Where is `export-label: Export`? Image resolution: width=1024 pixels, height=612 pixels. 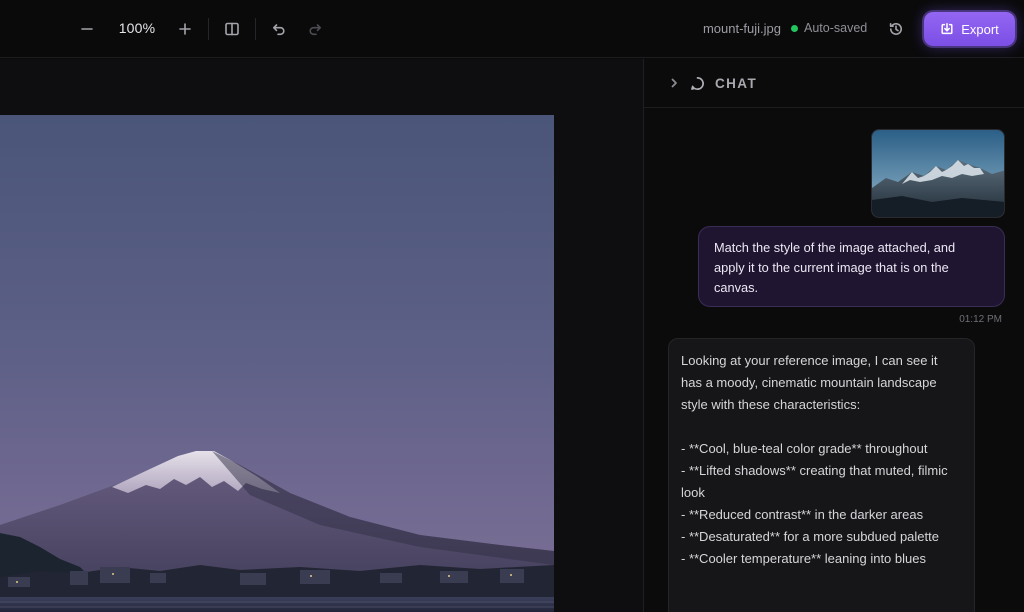 export-label: Export is located at coordinates (980, 29).